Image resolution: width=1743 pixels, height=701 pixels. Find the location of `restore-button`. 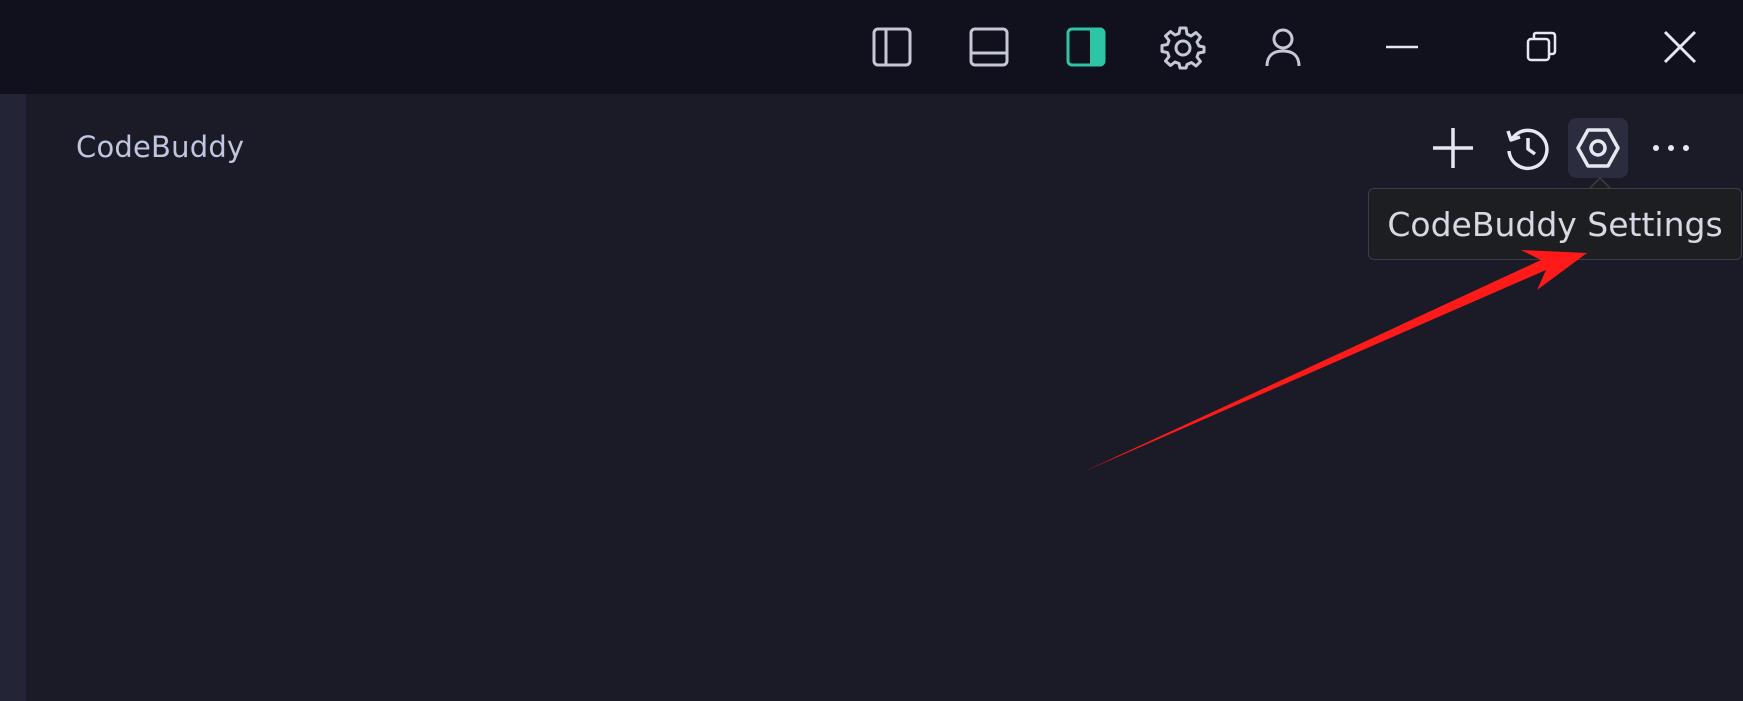

restore-button is located at coordinates (1541, 47).